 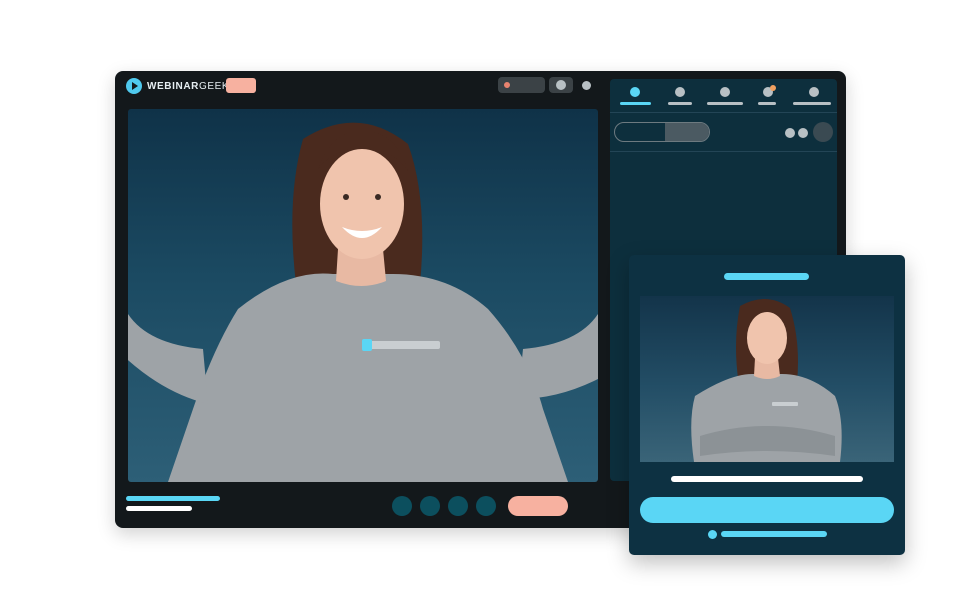 What do you see at coordinates (214, 86) in the screenshot?
I see `brand-name-light: GEEK` at bounding box center [214, 86].